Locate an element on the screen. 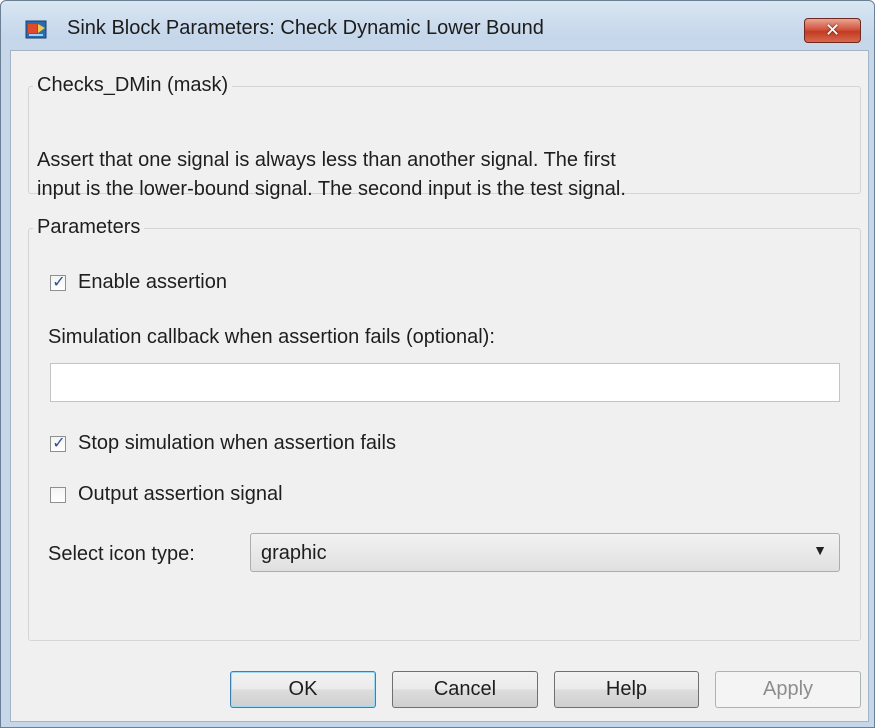 The width and height of the screenshot is (875, 728). icon-type-value: graphic is located at coordinates (294, 553).